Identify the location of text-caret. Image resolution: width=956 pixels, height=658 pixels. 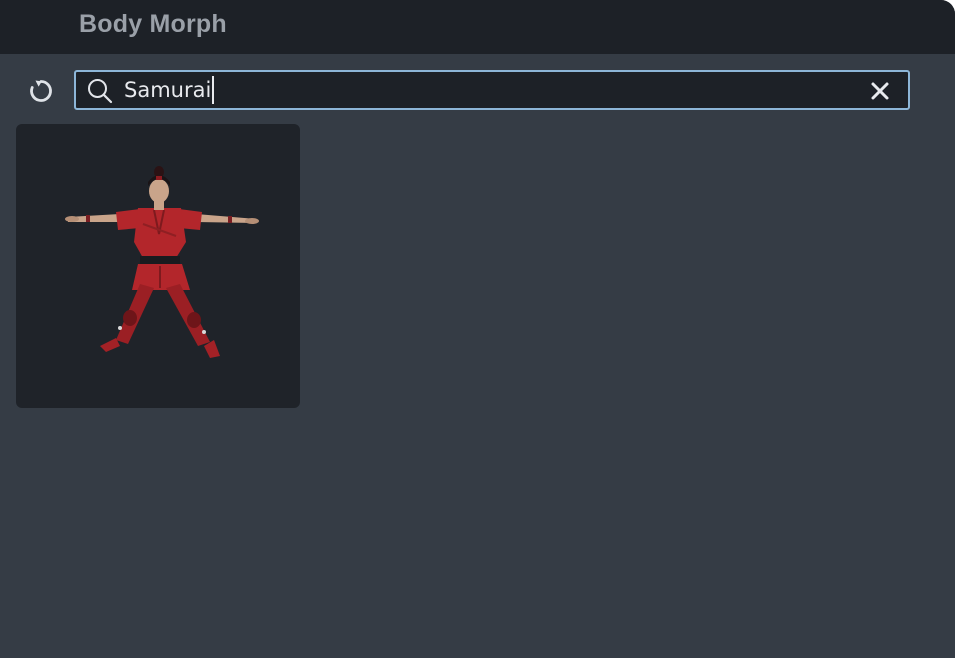
(213, 89).